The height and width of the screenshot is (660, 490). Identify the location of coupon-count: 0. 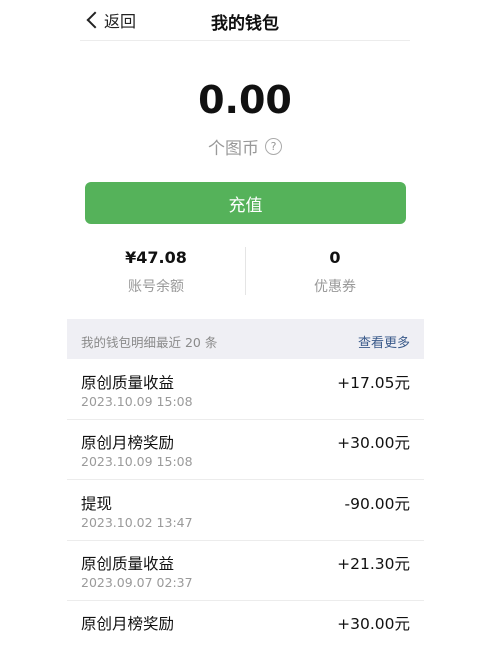
(335, 257).